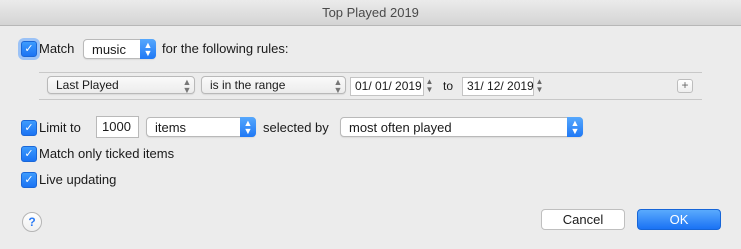 The image size is (741, 249). I want to click on limit-unit-value: items, so click(171, 127).